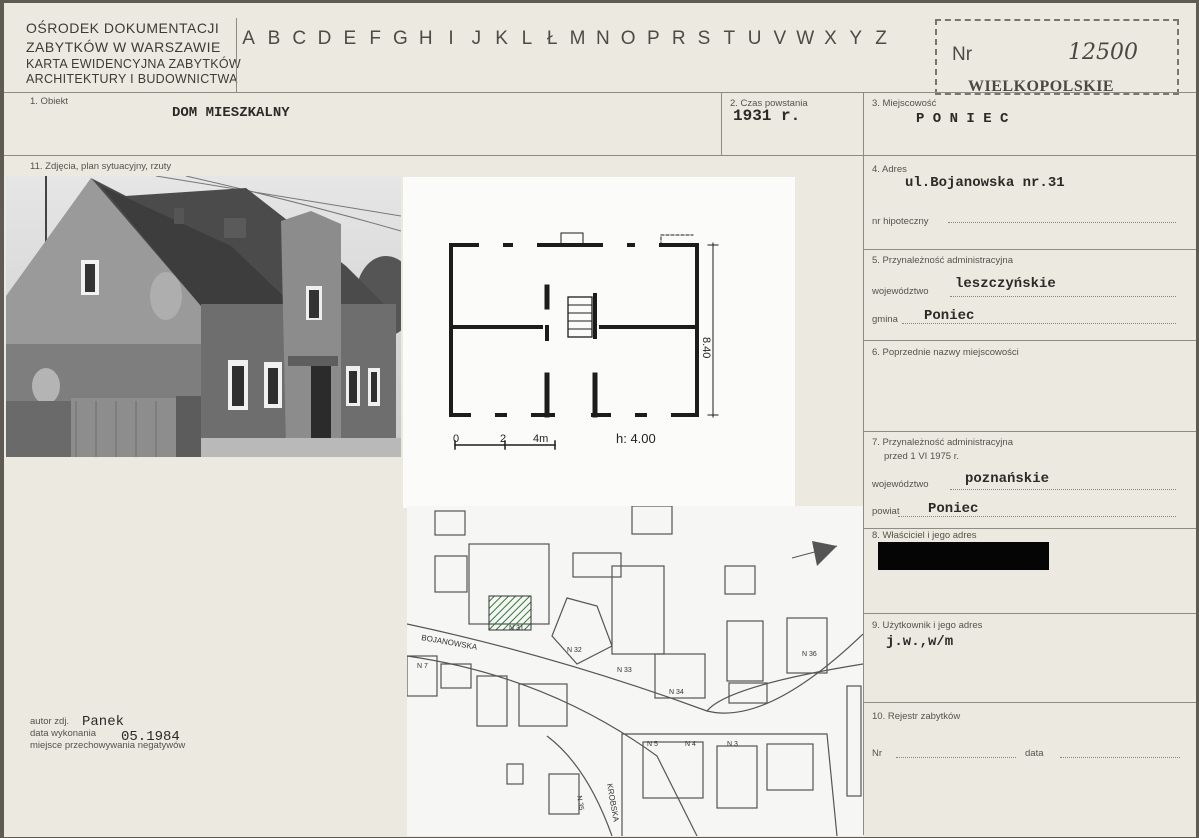 The width and height of the screenshot is (1199, 838). I want to click on side-dimension: 8.40, so click(706, 347).